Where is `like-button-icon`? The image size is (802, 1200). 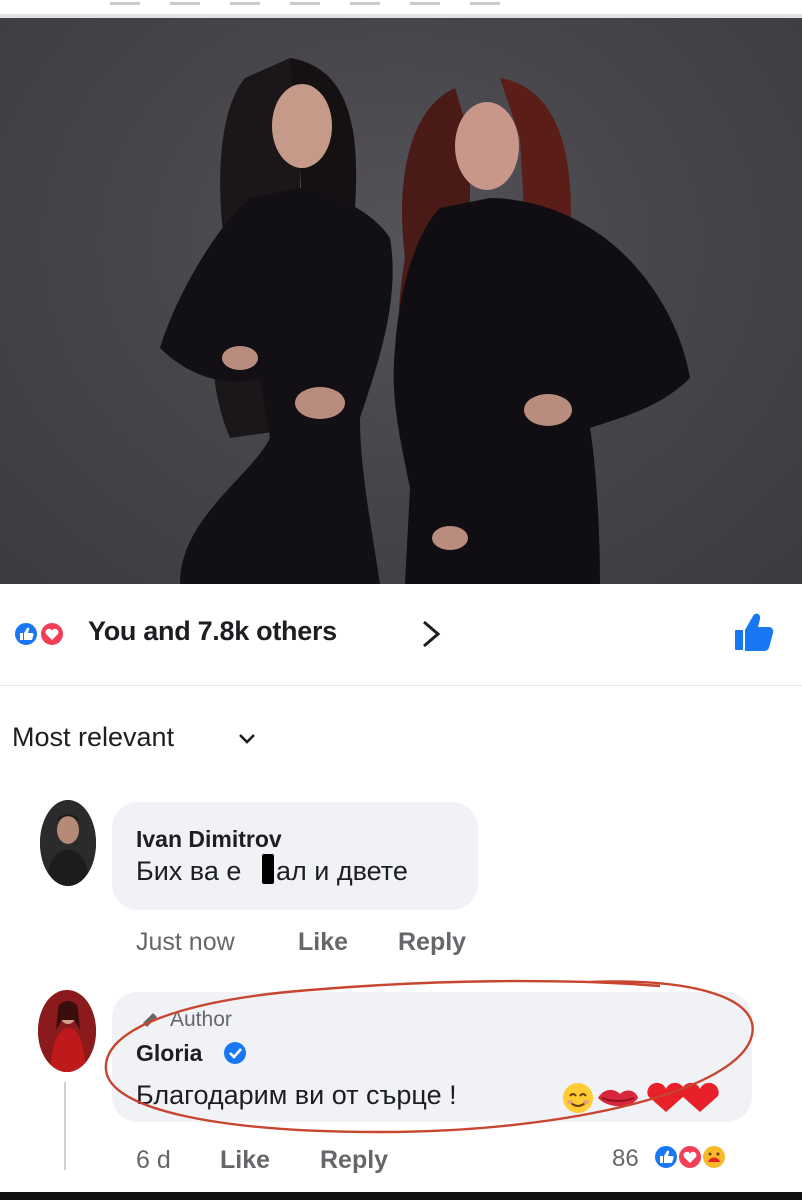
like-button-icon is located at coordinates (754, 632).